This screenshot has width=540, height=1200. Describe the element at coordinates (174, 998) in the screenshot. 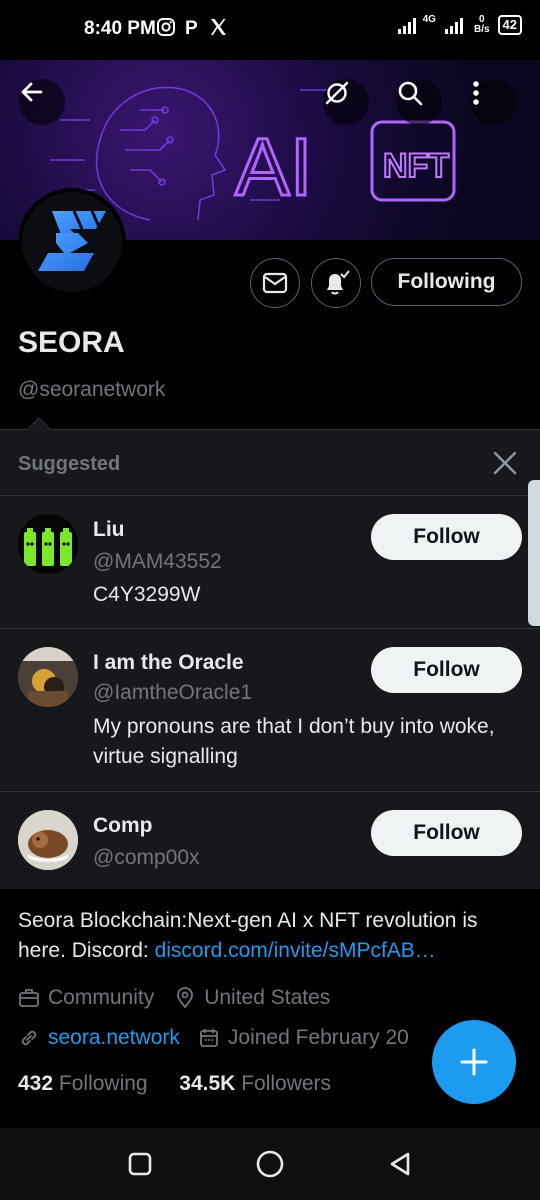

I see `meta-row-1: Community United States` at that location.